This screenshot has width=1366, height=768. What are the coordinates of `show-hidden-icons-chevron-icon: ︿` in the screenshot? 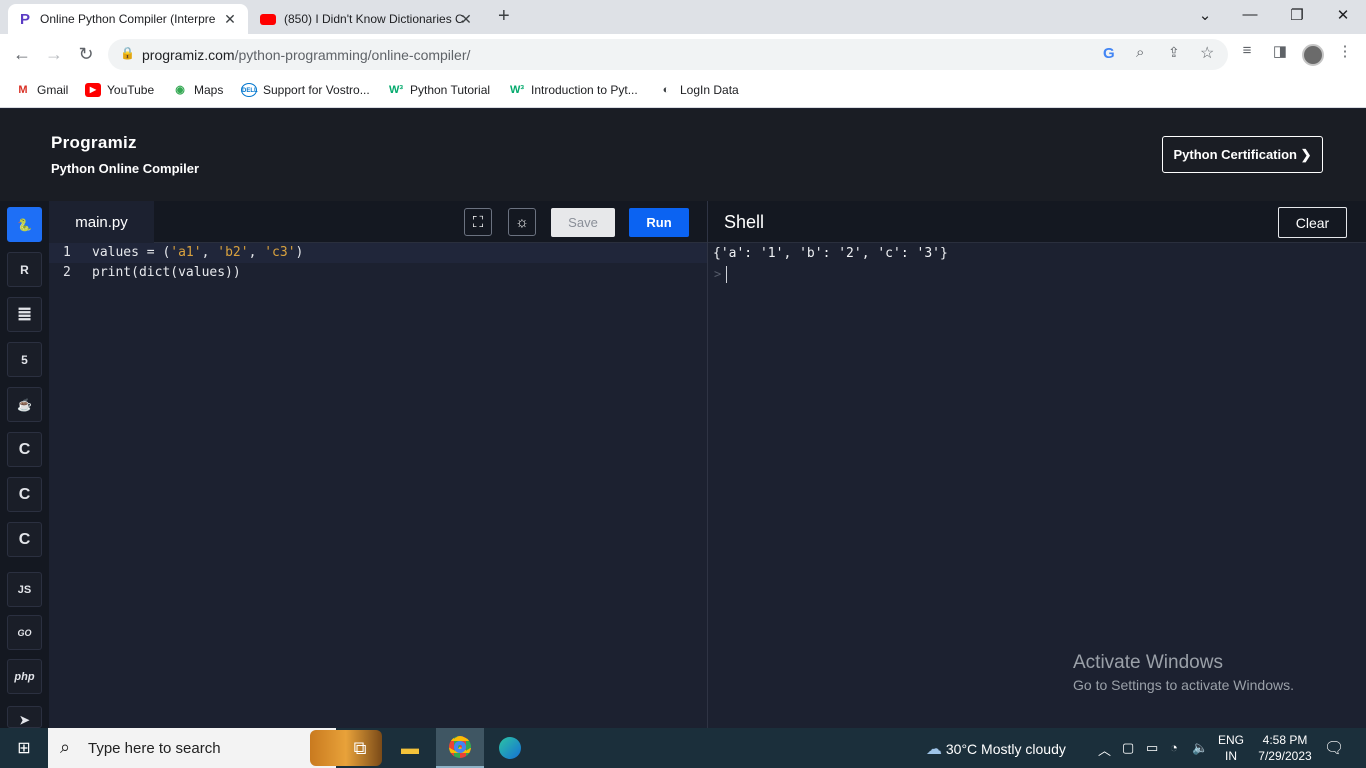 It's located at (1104, 749).